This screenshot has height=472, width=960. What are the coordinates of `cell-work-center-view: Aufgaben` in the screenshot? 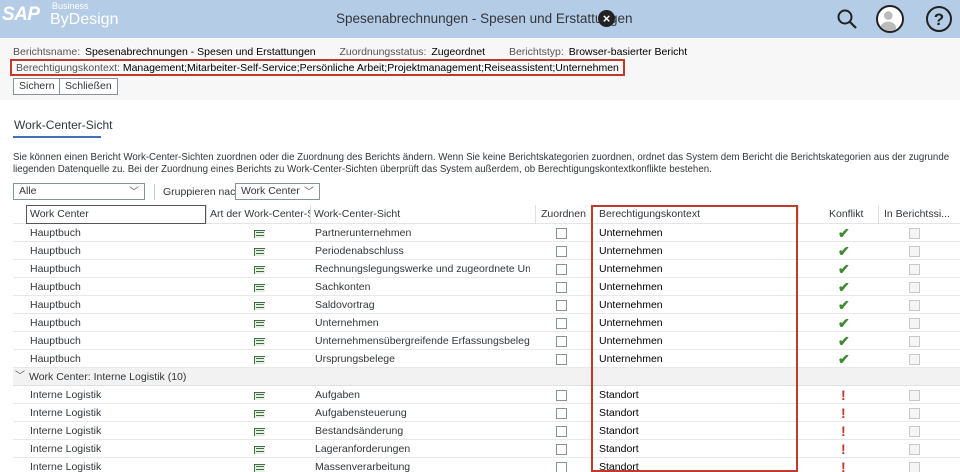 It's located at (337, 395).